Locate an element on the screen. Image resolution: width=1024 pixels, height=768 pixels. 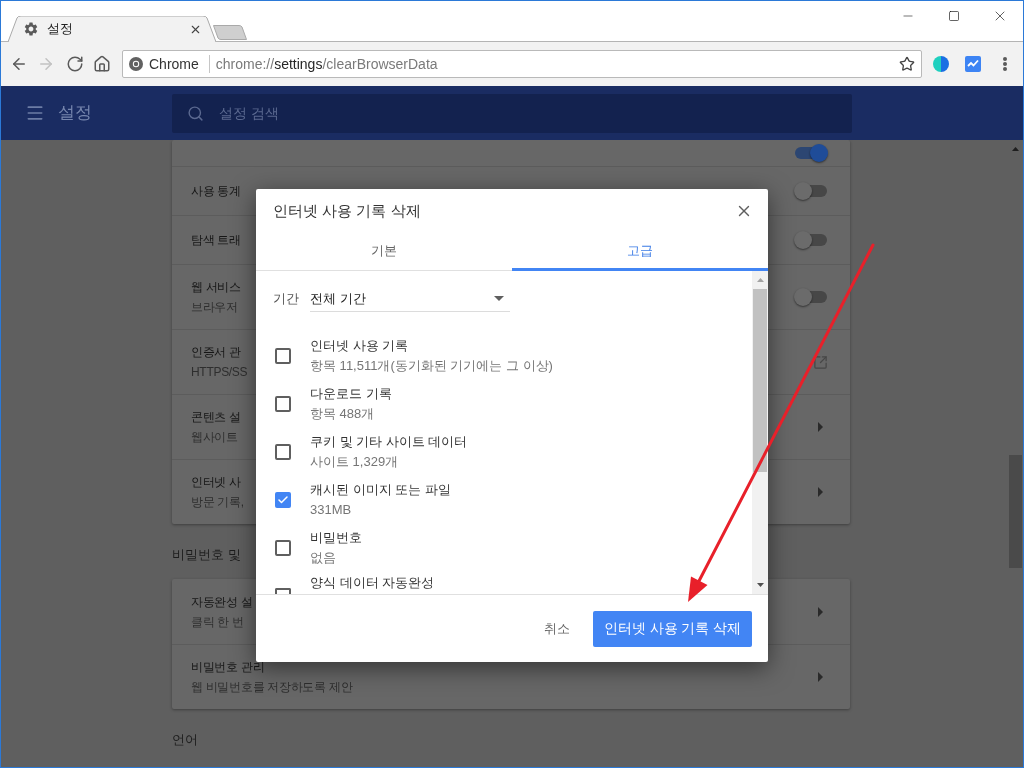
menu-icon is located at coordinates (35, 113).